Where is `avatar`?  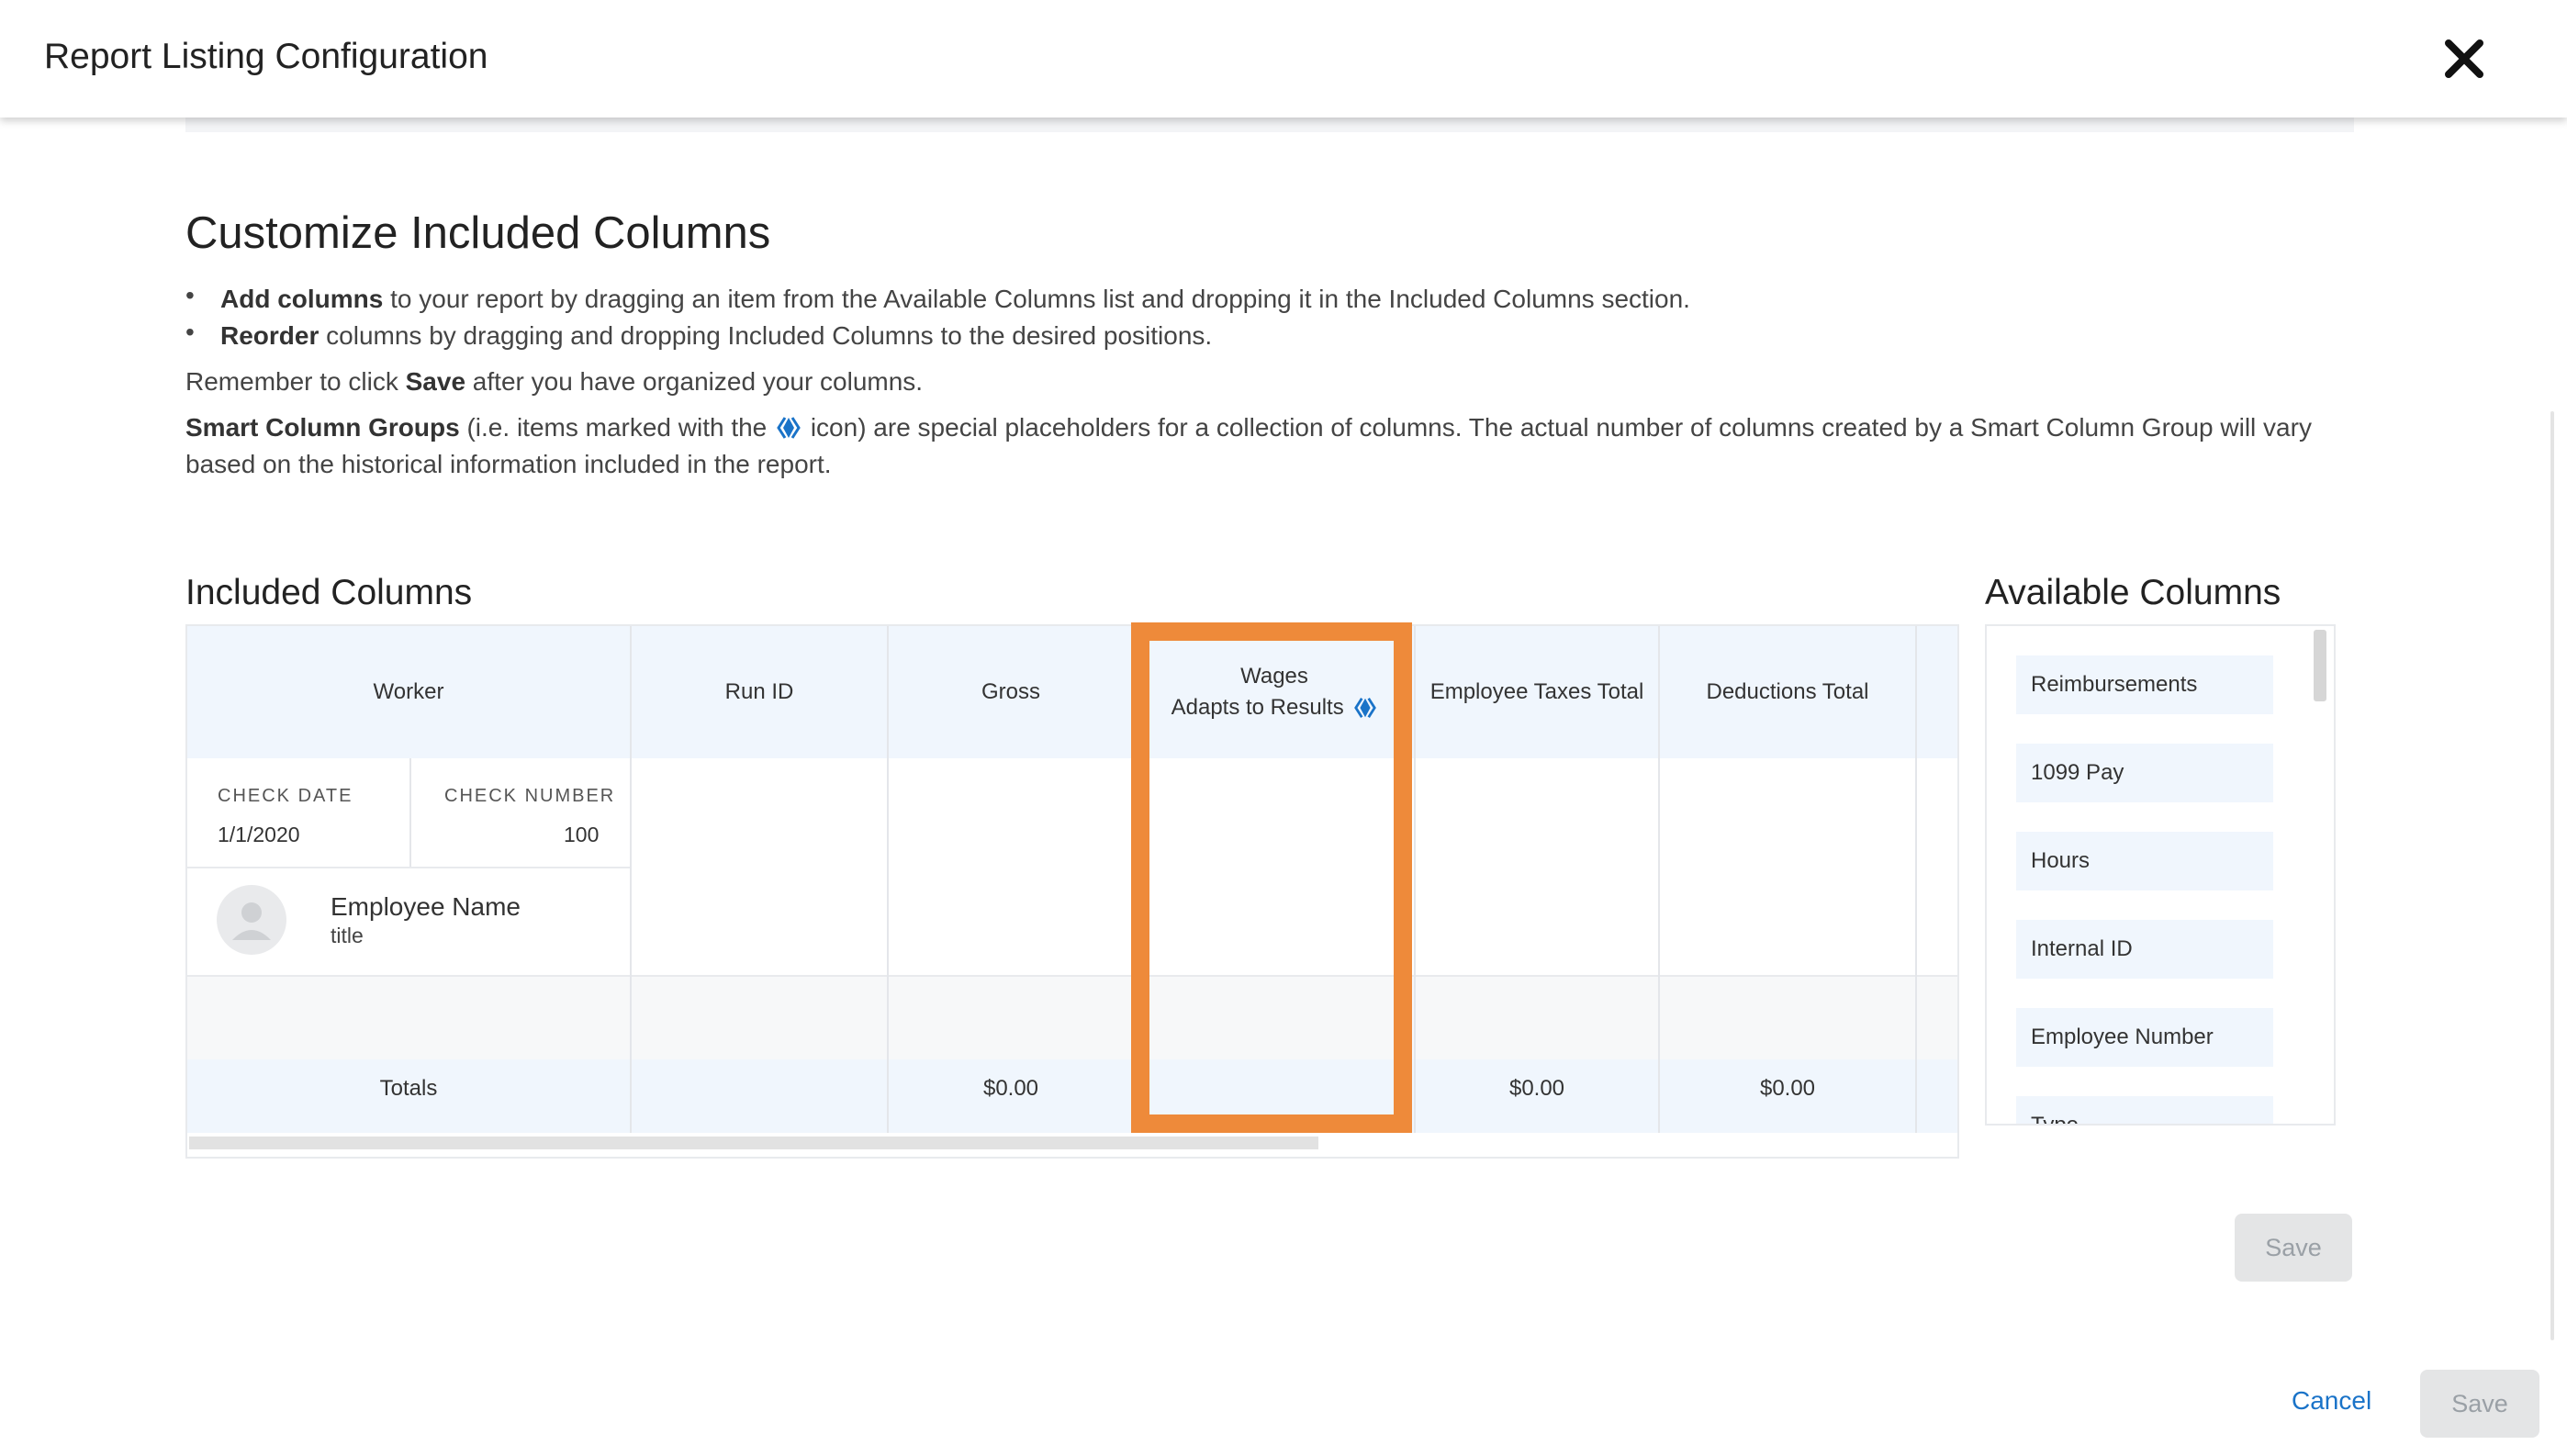 avatar is located at coordinates (252, 920).